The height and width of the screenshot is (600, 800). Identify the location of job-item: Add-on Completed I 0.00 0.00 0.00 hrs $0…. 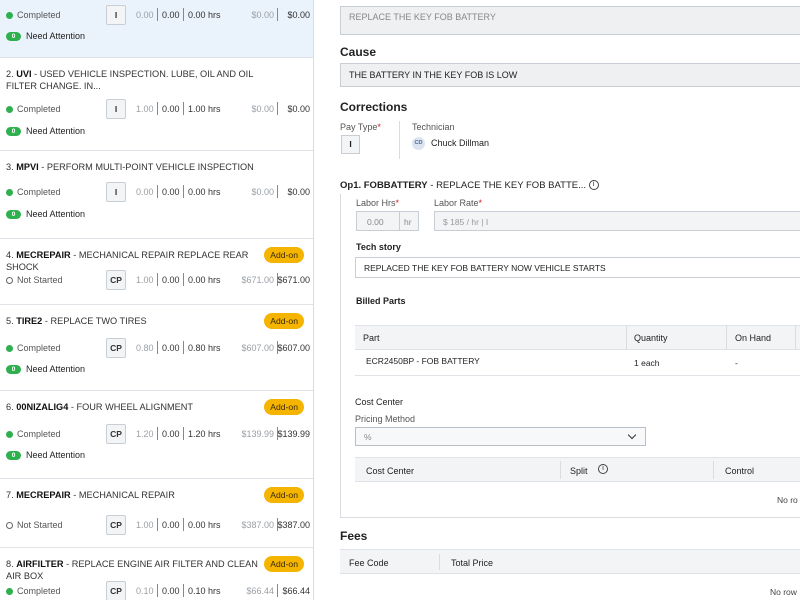
(156, 29).